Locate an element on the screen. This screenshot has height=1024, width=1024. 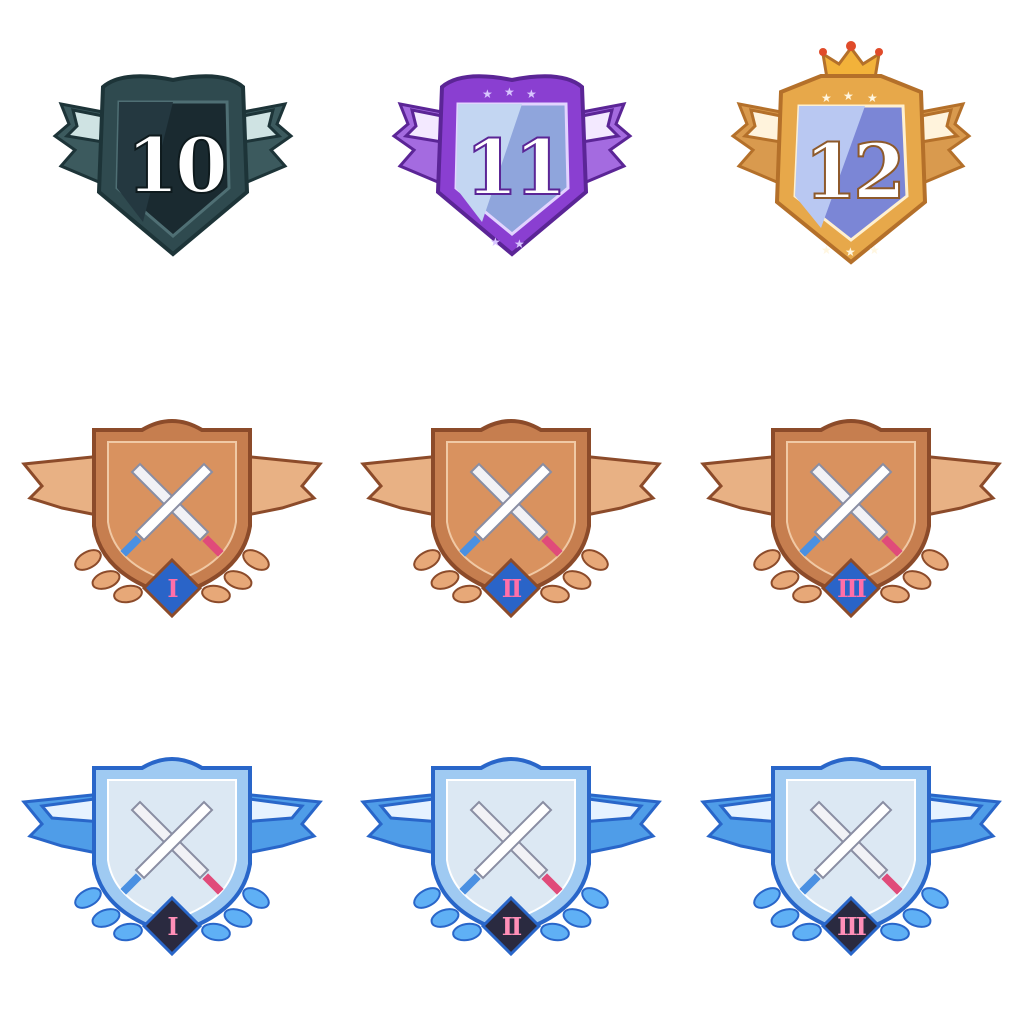
ice-shield-icon: II is located at coordinates (511, 857).